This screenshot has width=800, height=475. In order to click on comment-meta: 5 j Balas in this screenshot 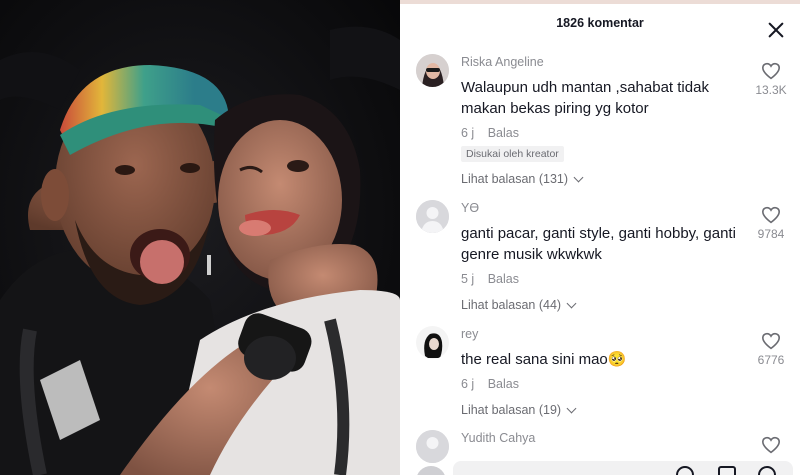, I will do `click(603, 279)`.